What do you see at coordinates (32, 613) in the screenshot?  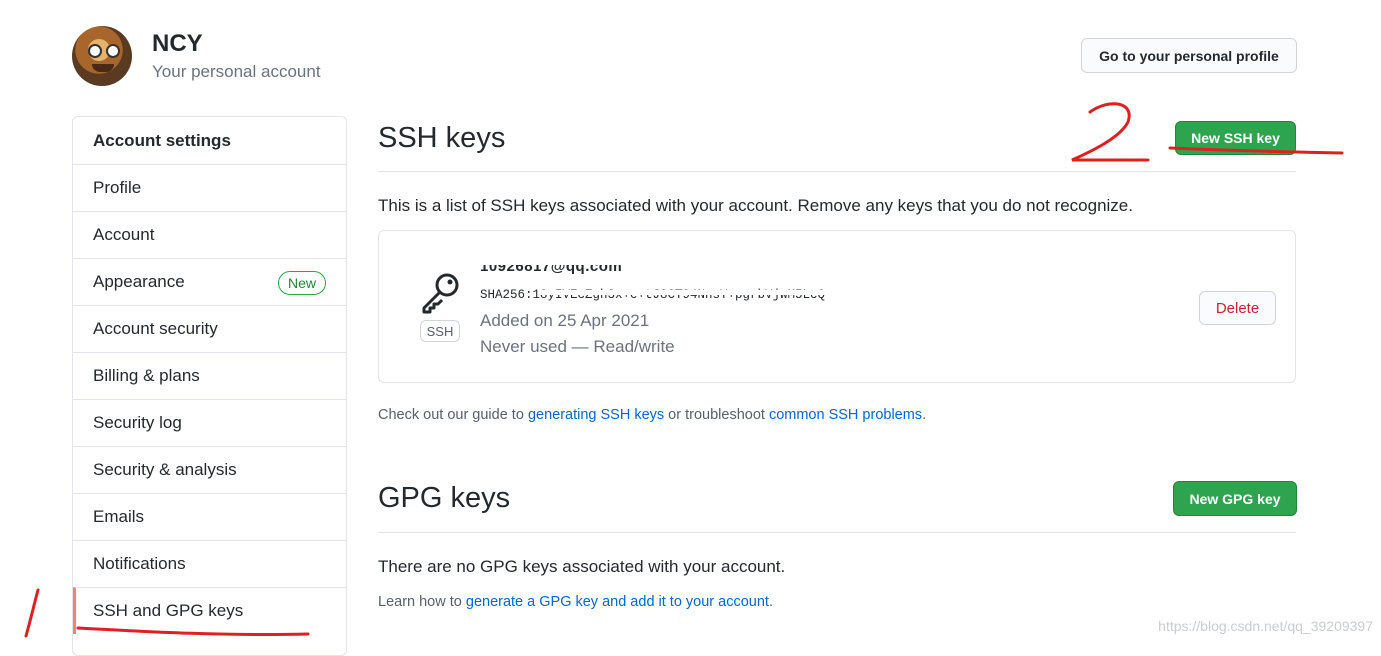 I see `annotation-step-1-mark` at bounding box center [32, 613].